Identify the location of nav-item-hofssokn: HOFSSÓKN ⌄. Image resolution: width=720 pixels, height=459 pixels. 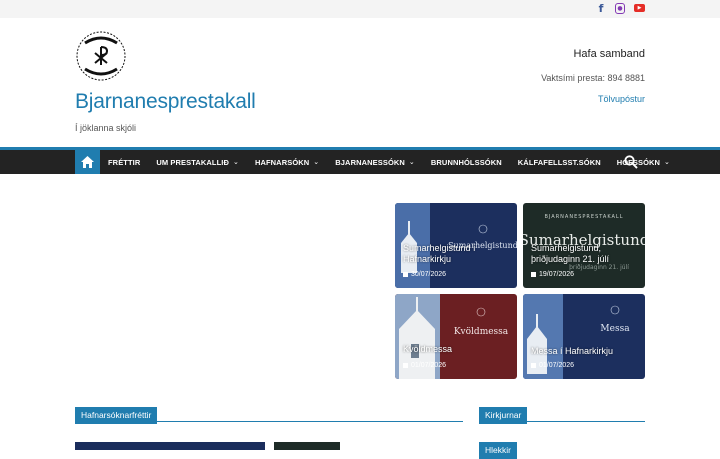
(643, 162).